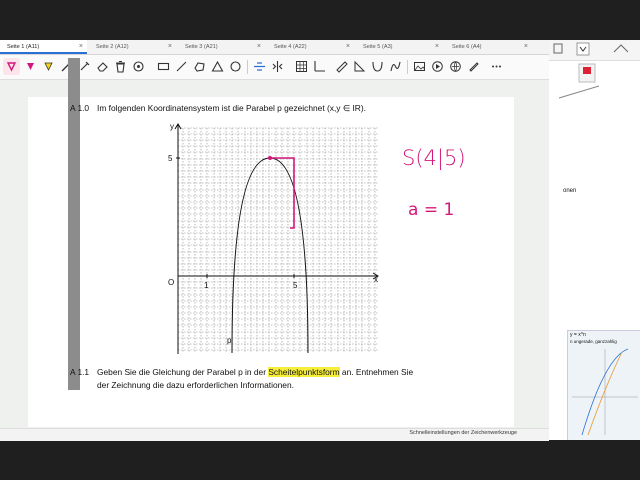 The height and width of the screenshot is (480, 640). Describe the element at coordinates (172, 126) in the screenshot. I see `y-axis-label: y` at that location.